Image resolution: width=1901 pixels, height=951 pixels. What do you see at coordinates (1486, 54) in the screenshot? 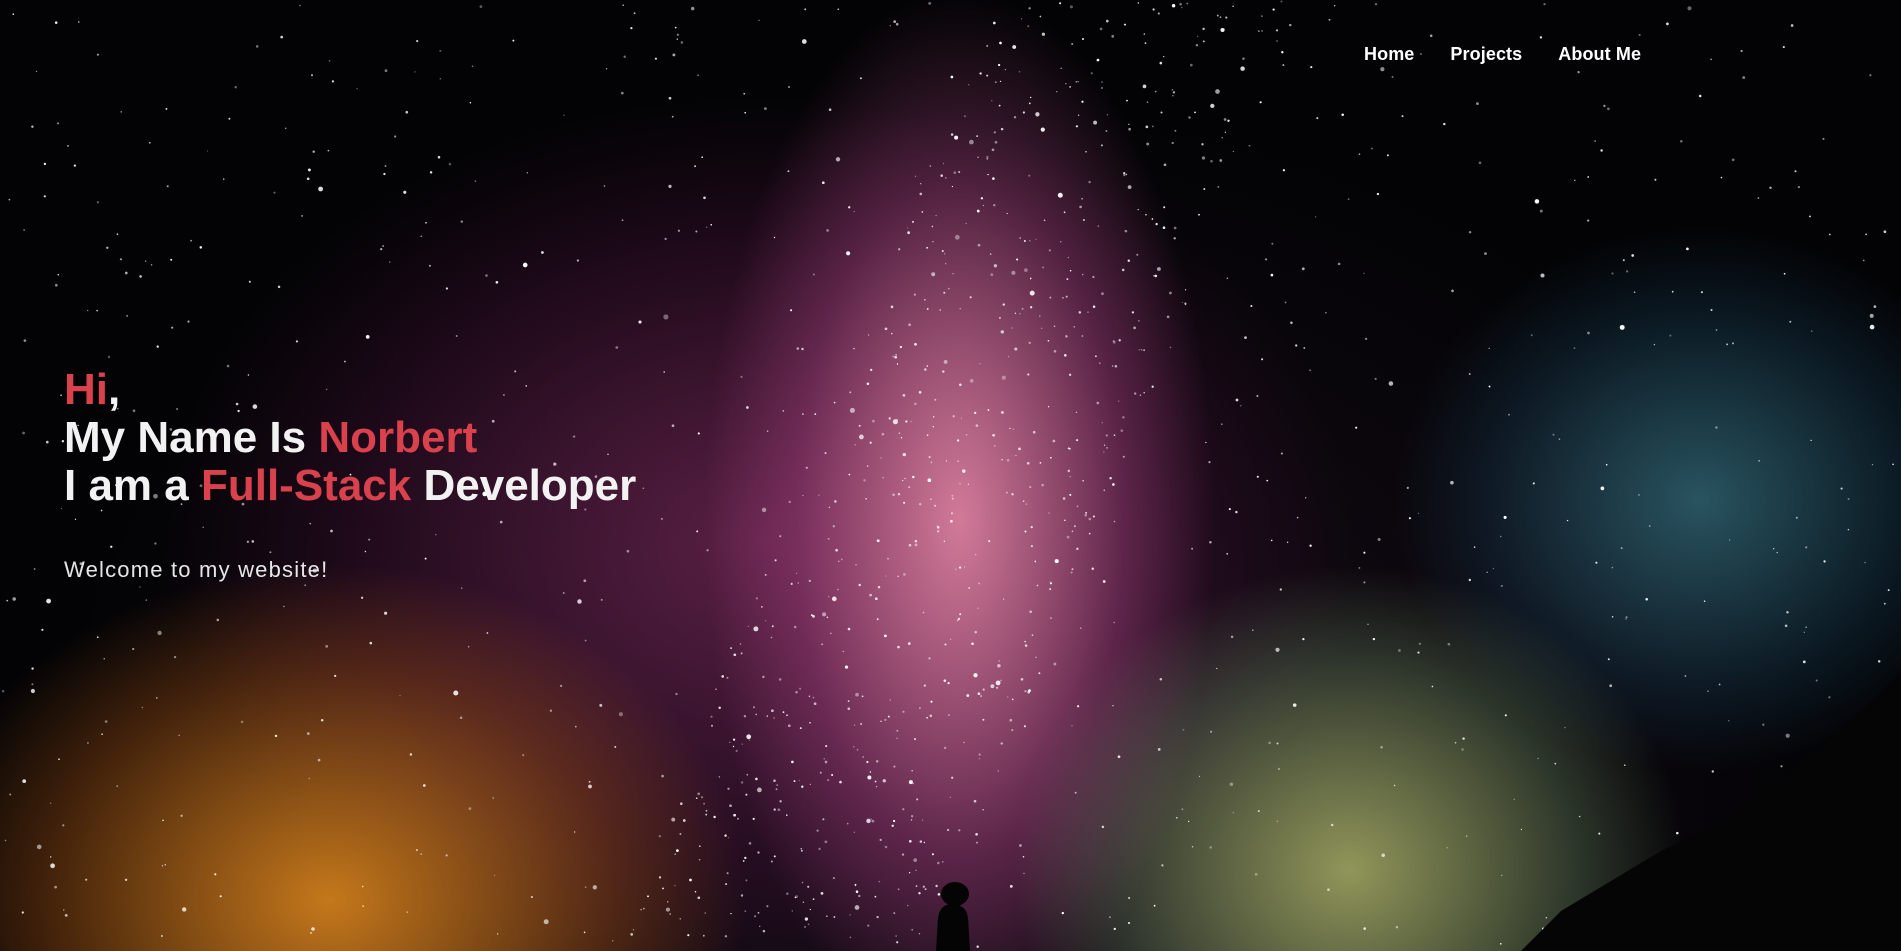
I see `nav-projects-link: Projects` at bounding box center [1486, 54].